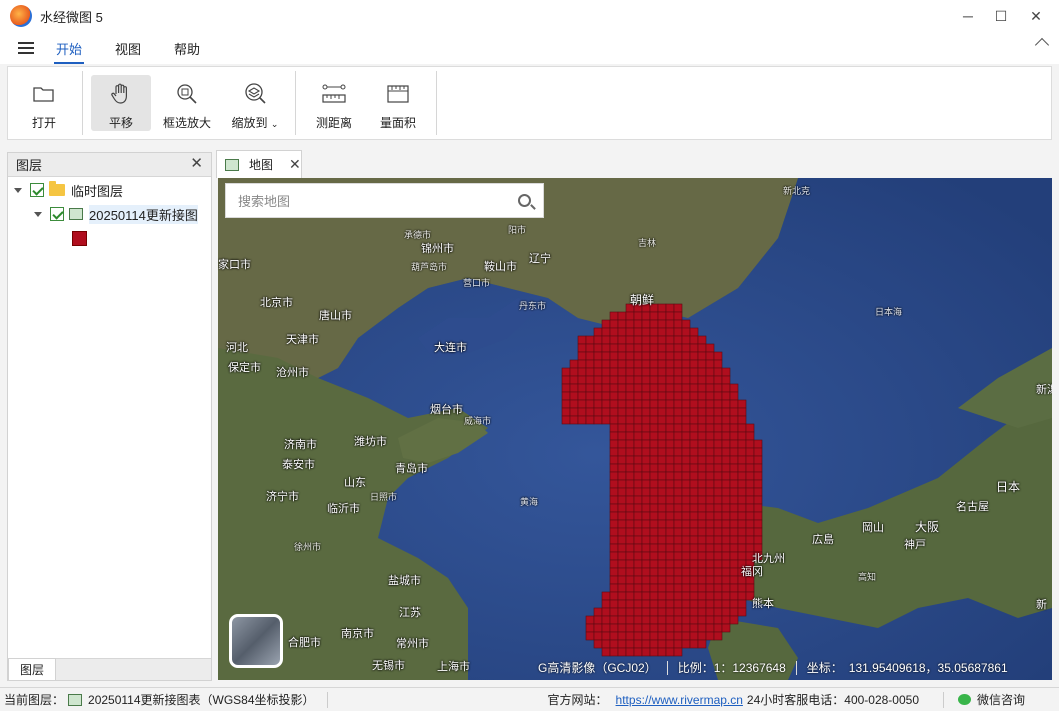 Image resolution: width=1059 pixels, height=711 pixels. What do you see at coordinates (282, 497) in the screenshot?
I see `map-label: 济宁市` at bounding box center [282, 497].